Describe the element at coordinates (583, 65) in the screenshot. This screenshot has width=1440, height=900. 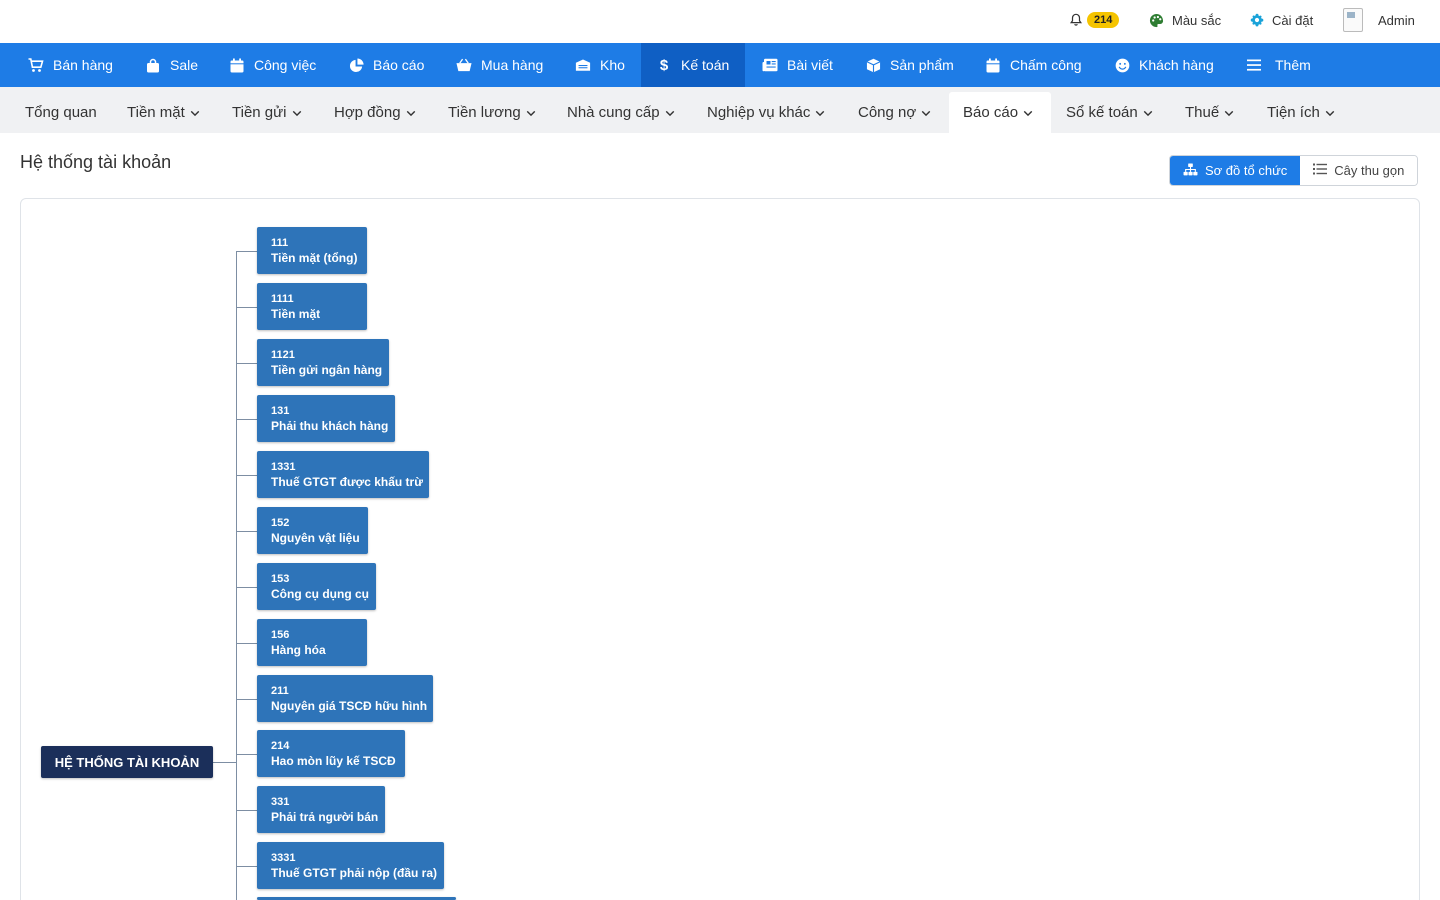
I see `warehouse-icon` at that location.